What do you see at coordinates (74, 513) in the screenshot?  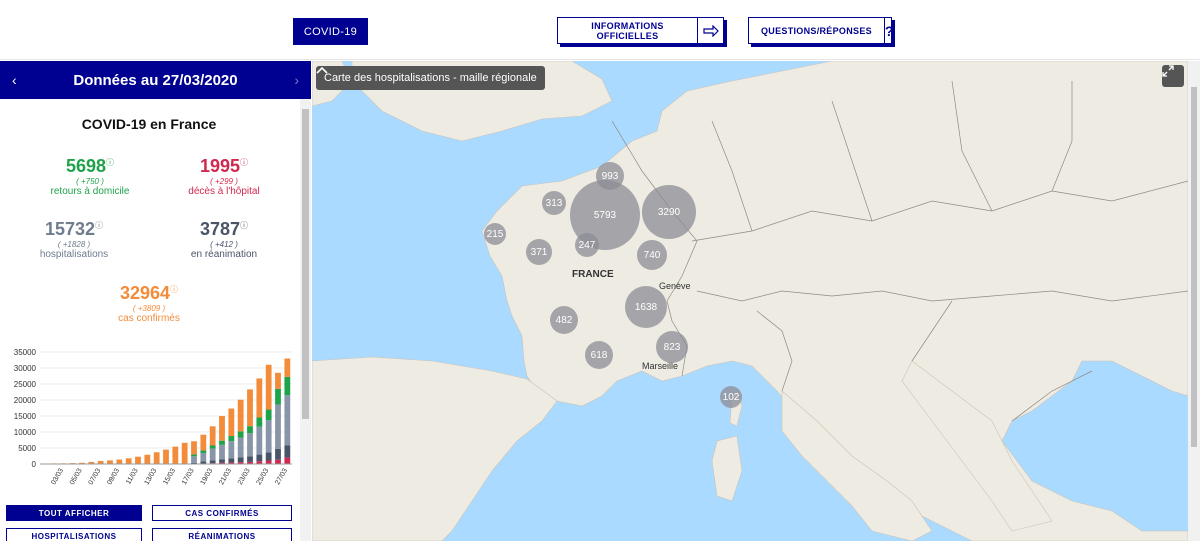 I see `show-all-button: TOUT AFFICHER` at bounding box center [74, 513].